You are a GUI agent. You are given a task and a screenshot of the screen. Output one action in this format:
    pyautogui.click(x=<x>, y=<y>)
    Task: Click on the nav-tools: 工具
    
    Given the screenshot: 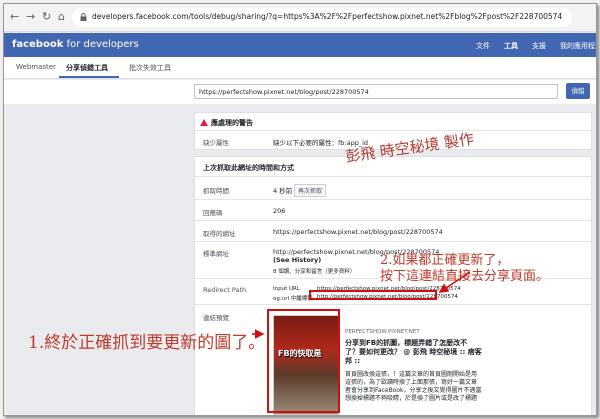 What is the action you would take?
    pyautogui.click(x=511, y=46)
    